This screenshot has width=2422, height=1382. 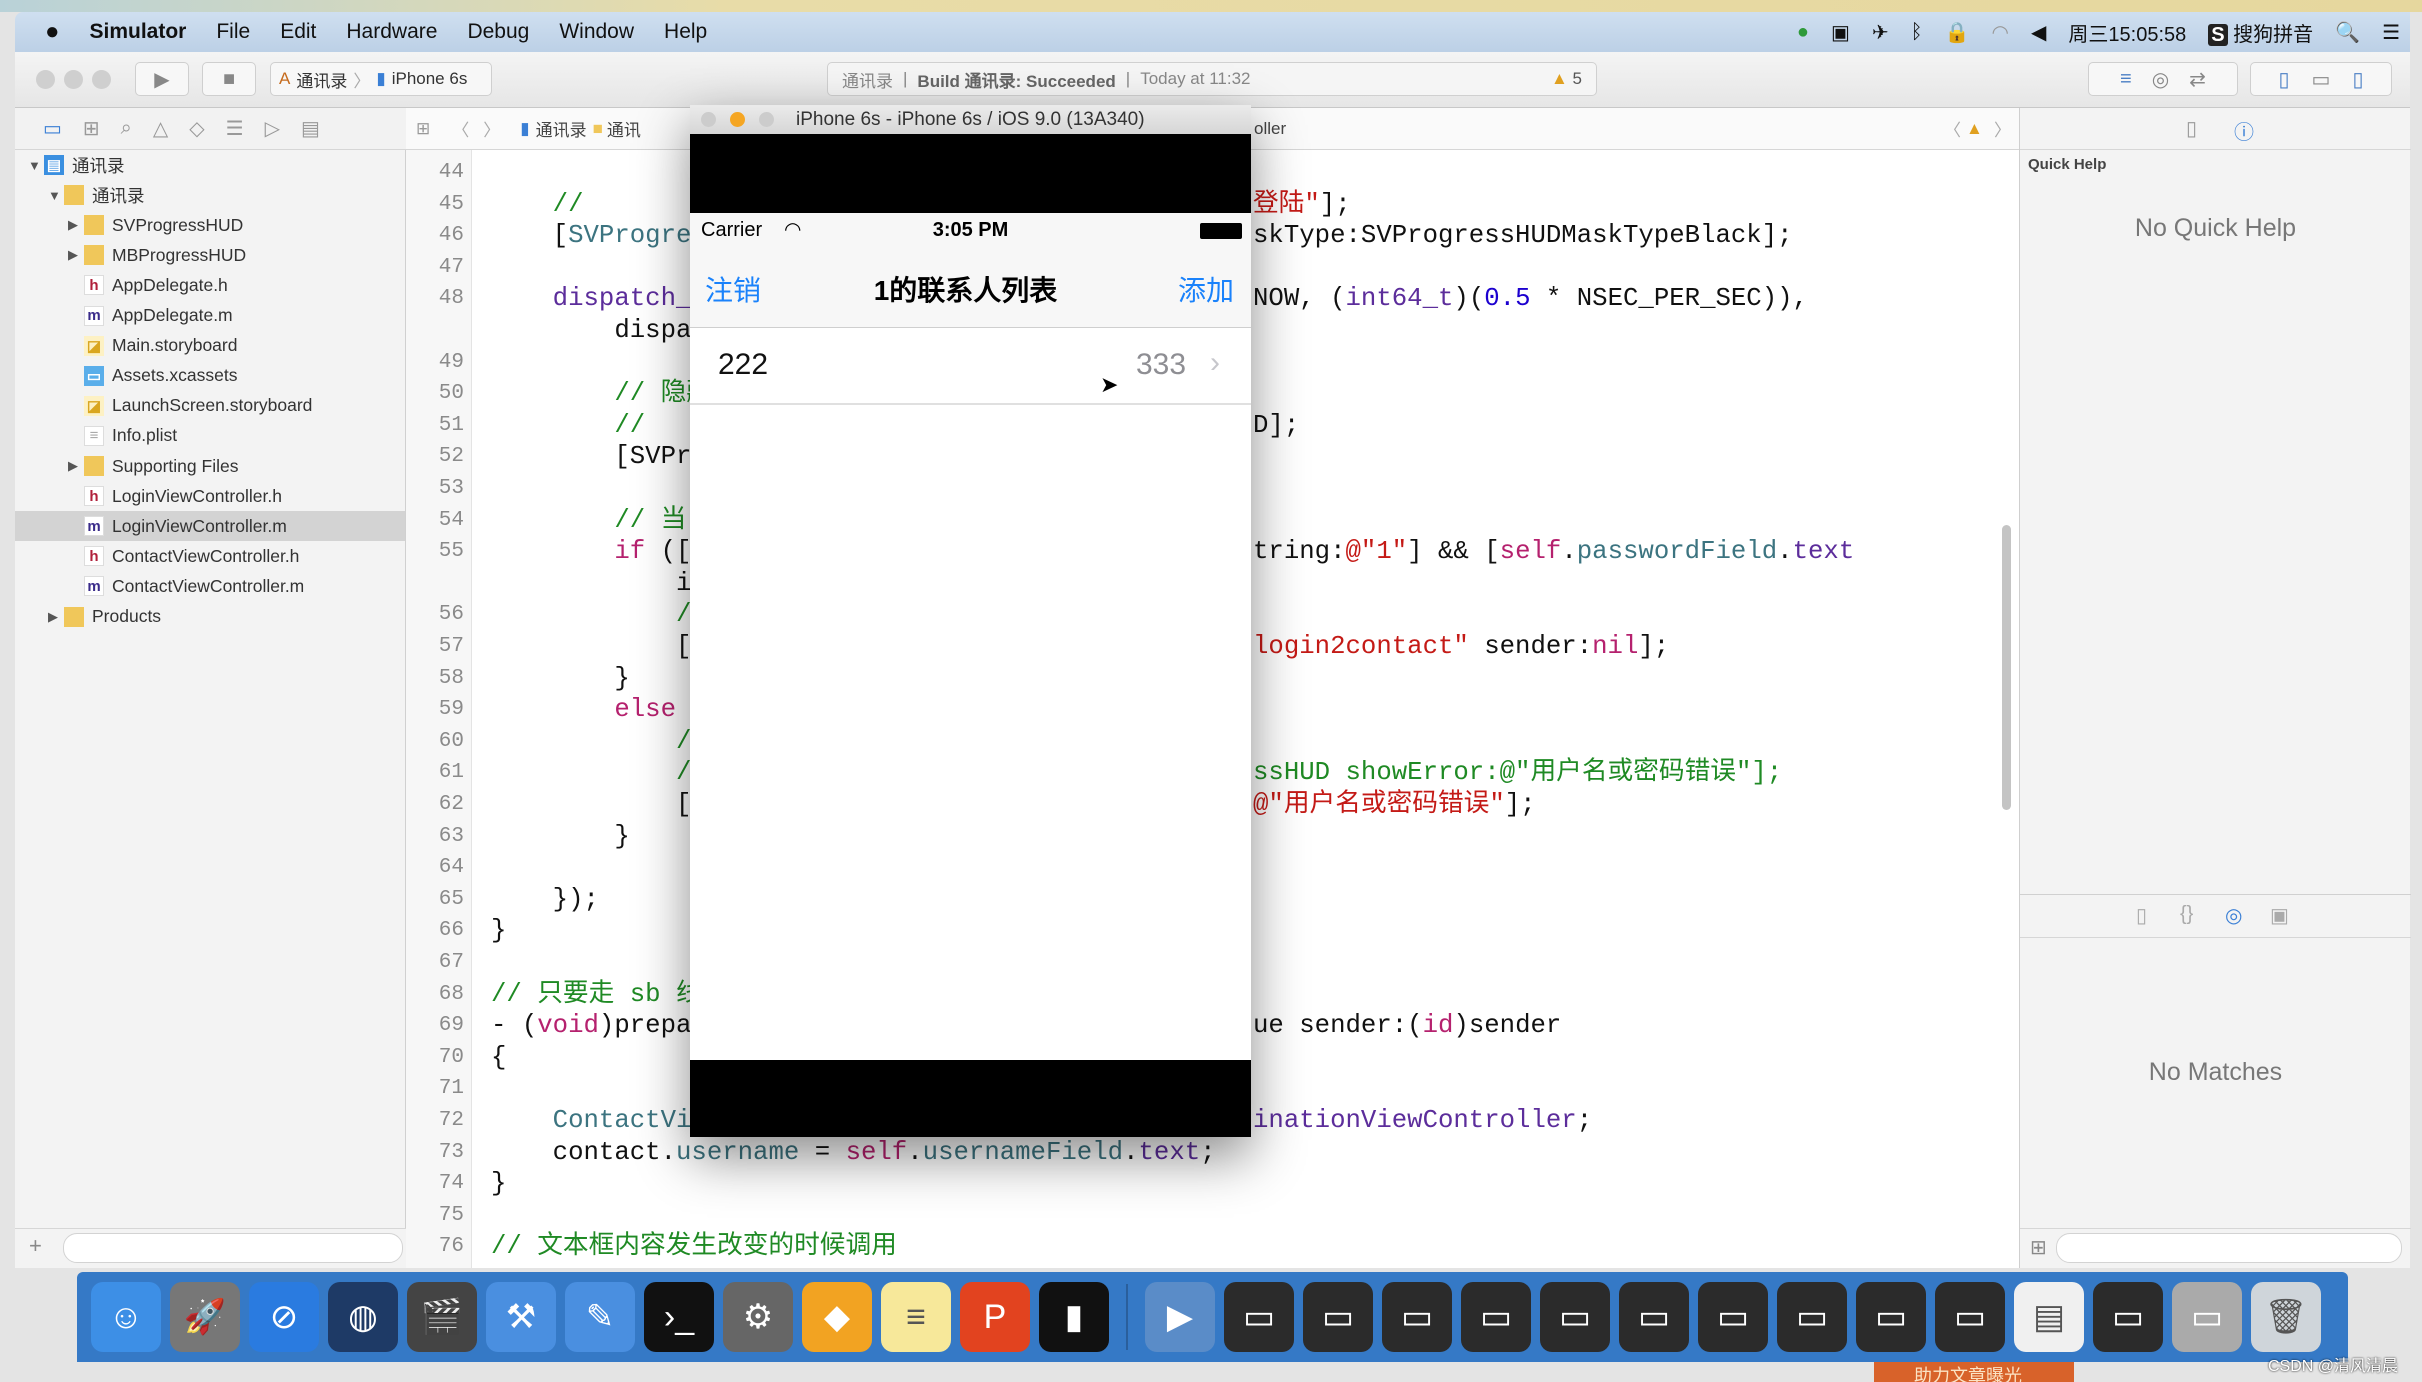 I want to click on assistant-editor-icon: ◎, so click(x=2160, y=79).